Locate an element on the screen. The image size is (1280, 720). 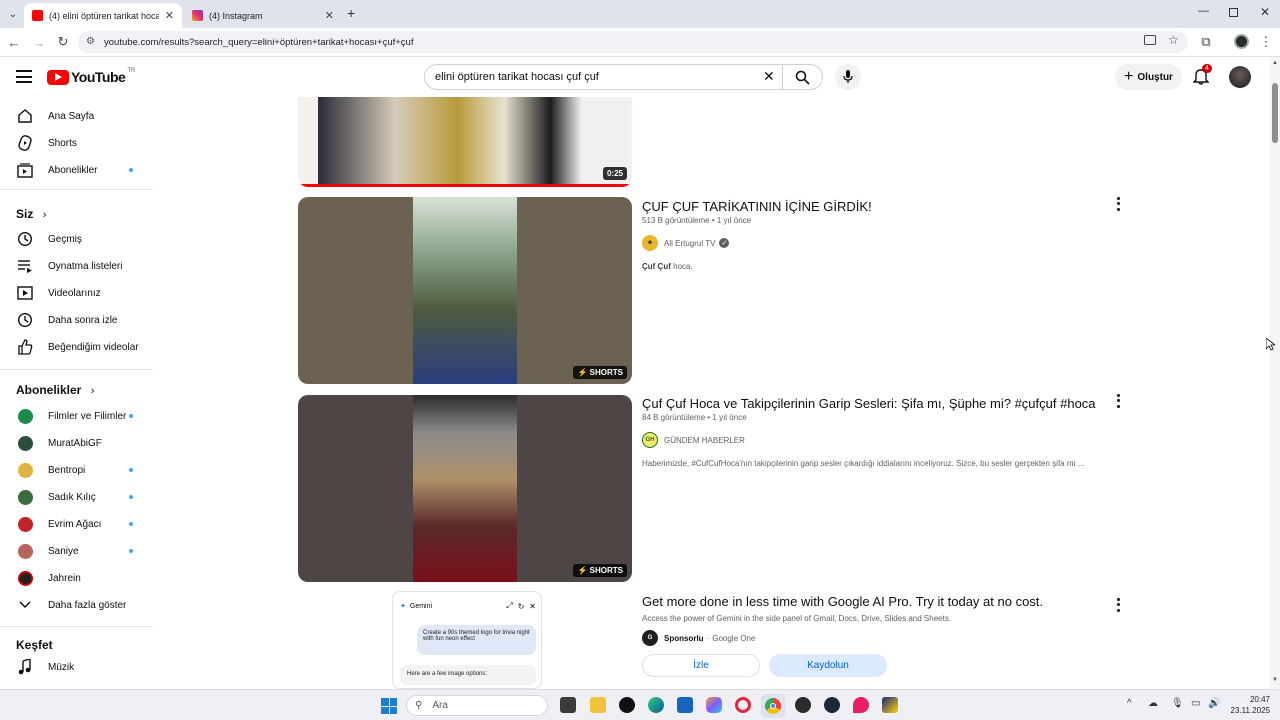
close-window-icon: ✕ is located at coordinates (1265, 12).